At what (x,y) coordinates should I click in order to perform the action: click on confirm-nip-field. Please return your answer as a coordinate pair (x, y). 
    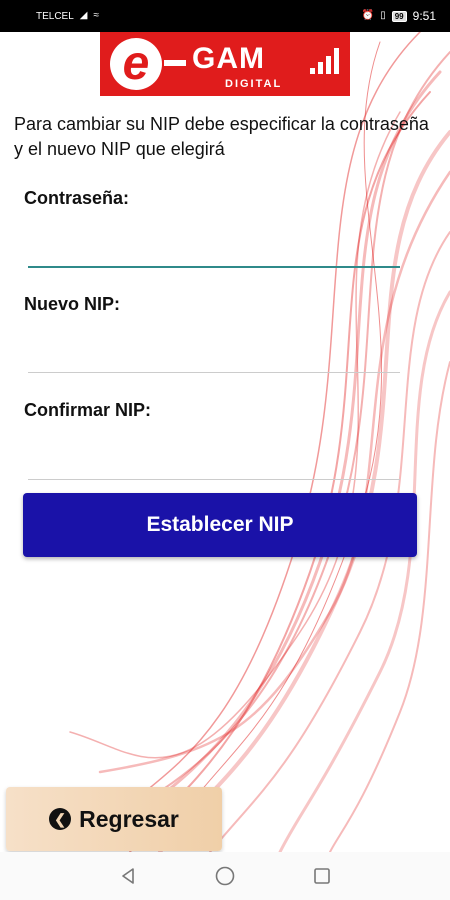
    Looking at the image, I should click on (214, 461).